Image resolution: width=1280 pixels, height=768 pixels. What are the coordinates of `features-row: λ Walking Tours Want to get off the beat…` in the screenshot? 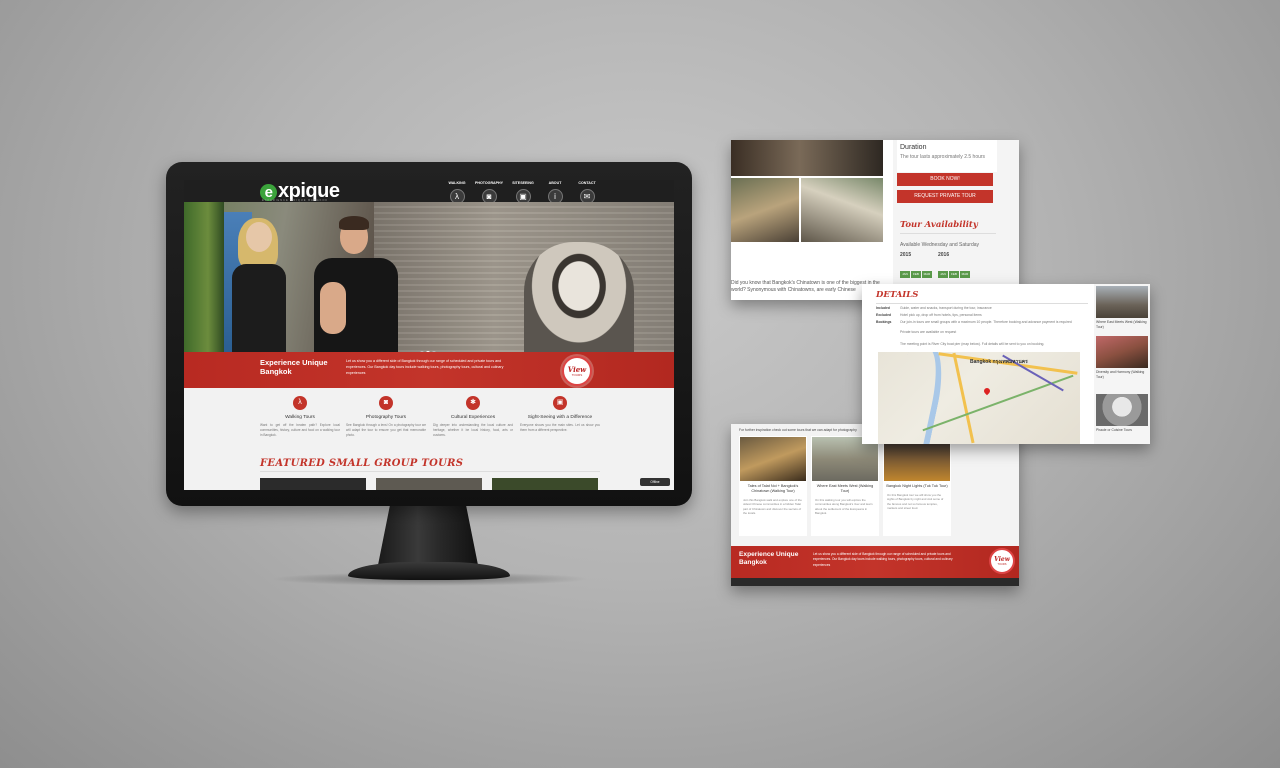 It's located at (430, 426).